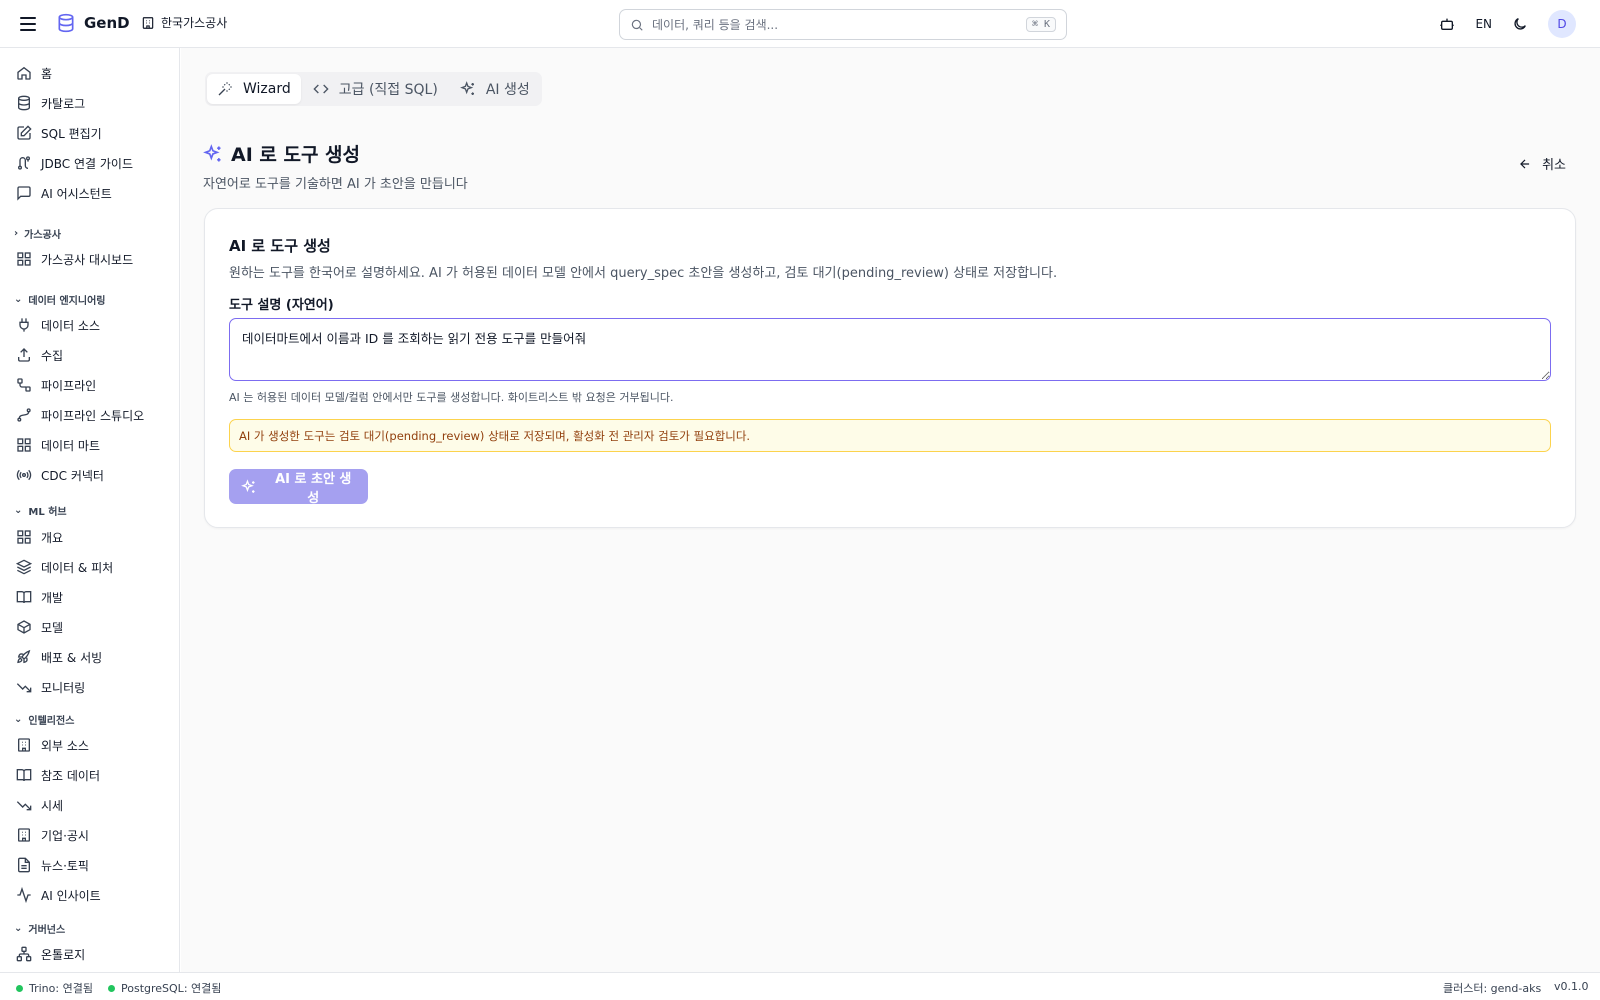  I want to click on menu-icon, so click(28, 24).